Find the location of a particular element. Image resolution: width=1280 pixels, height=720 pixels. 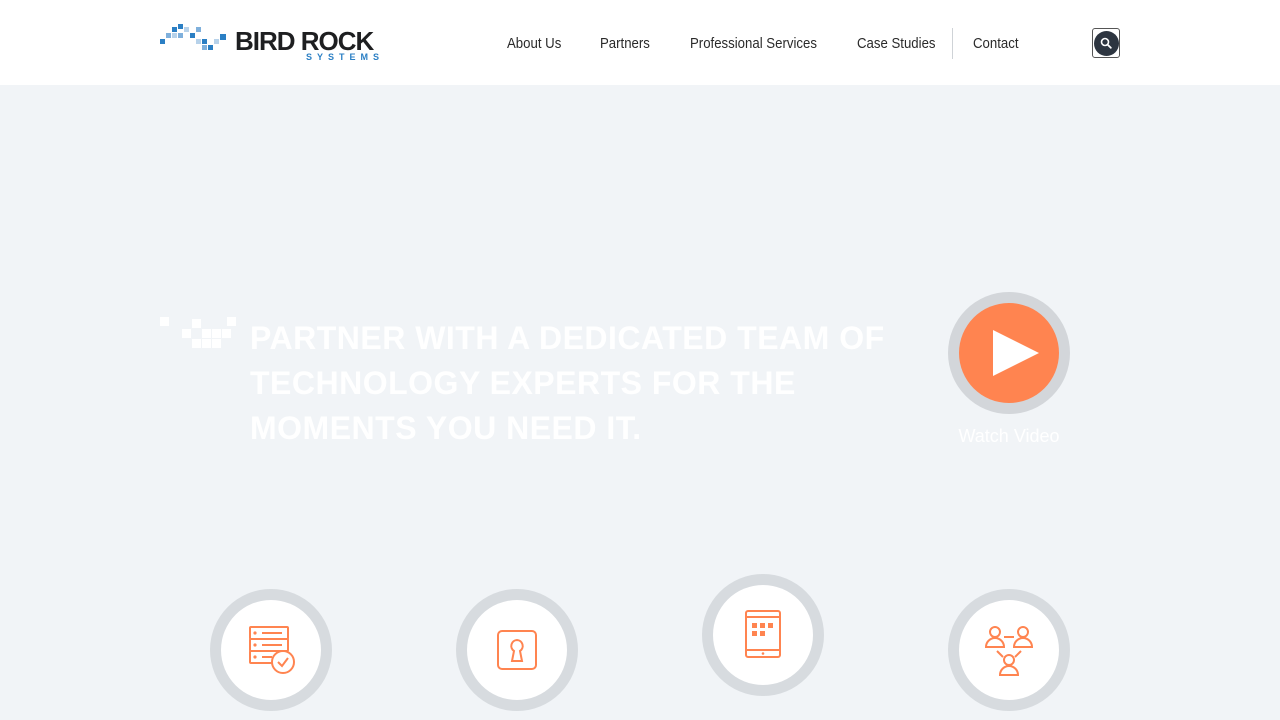

logo-wordmark: BIRD ROCK is located at coordinates (304, 41).